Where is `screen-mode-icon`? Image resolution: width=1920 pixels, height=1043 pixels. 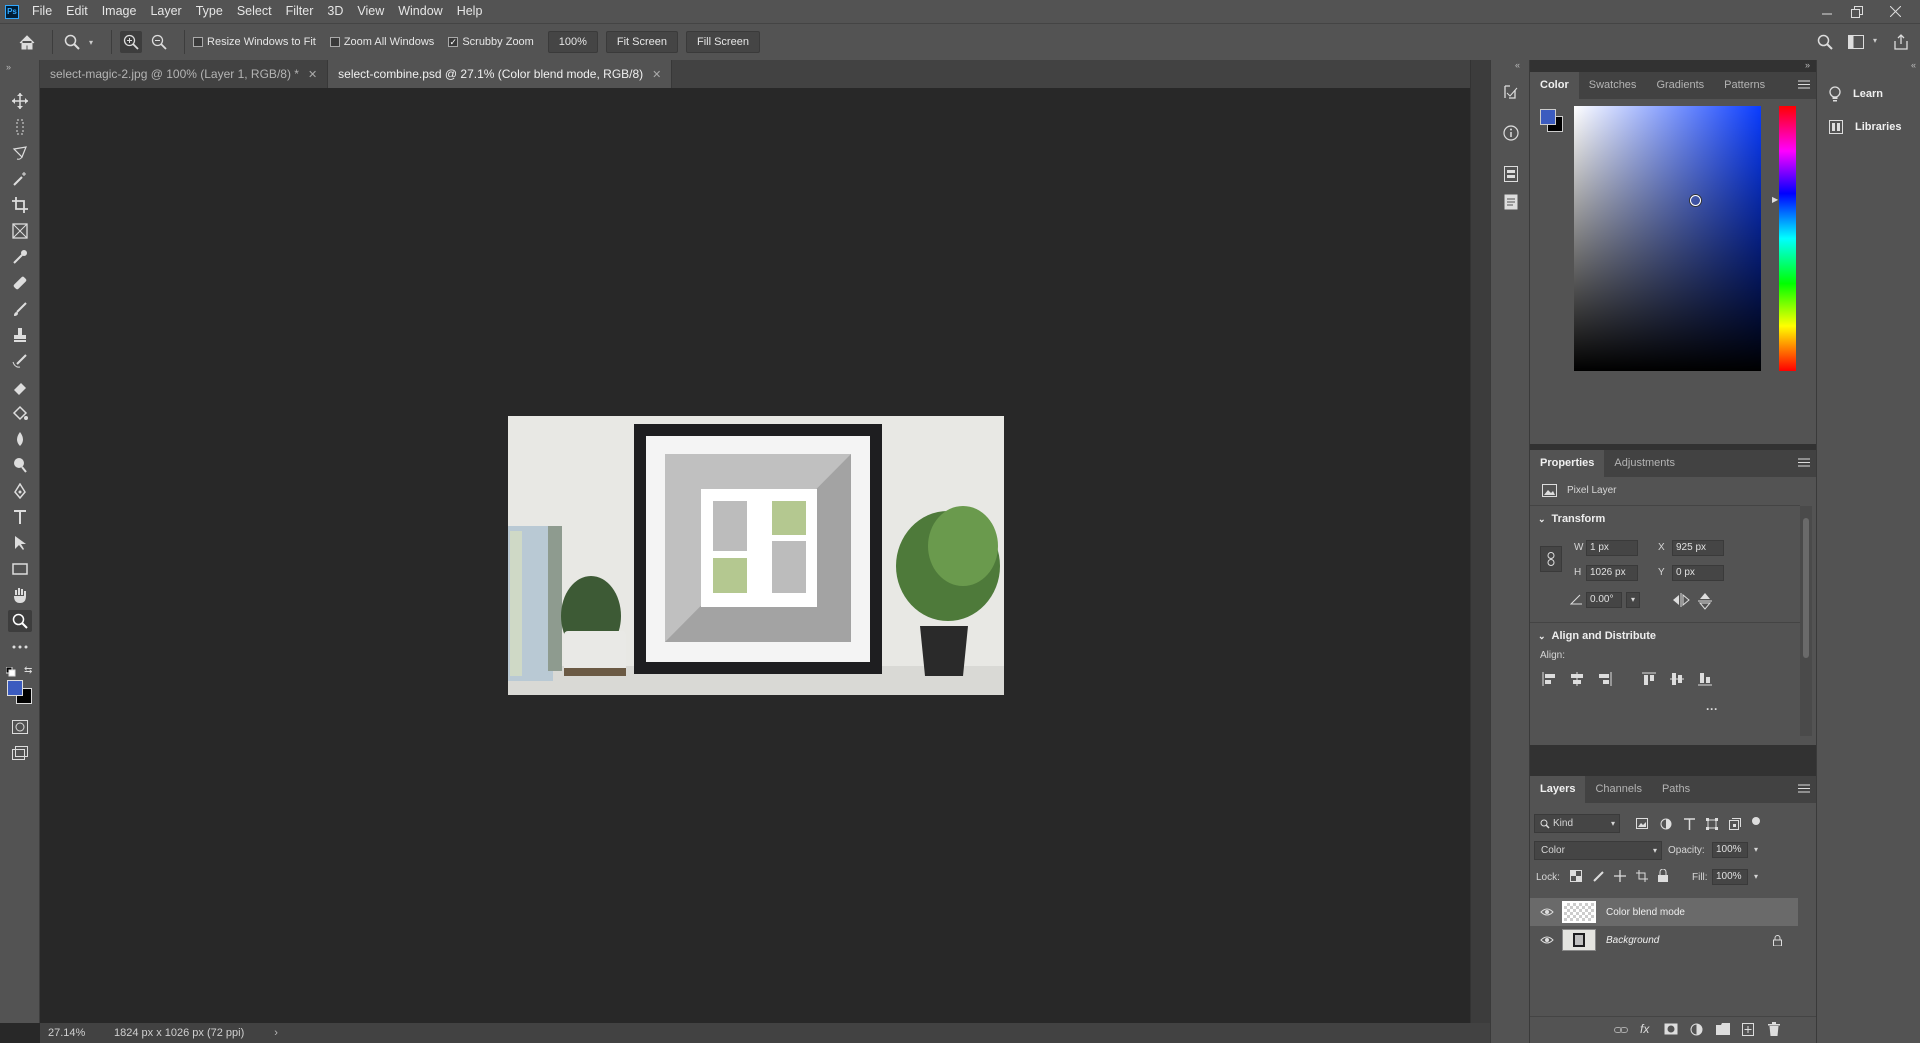
screen-mode-icon is located at coordinates (20, 753).